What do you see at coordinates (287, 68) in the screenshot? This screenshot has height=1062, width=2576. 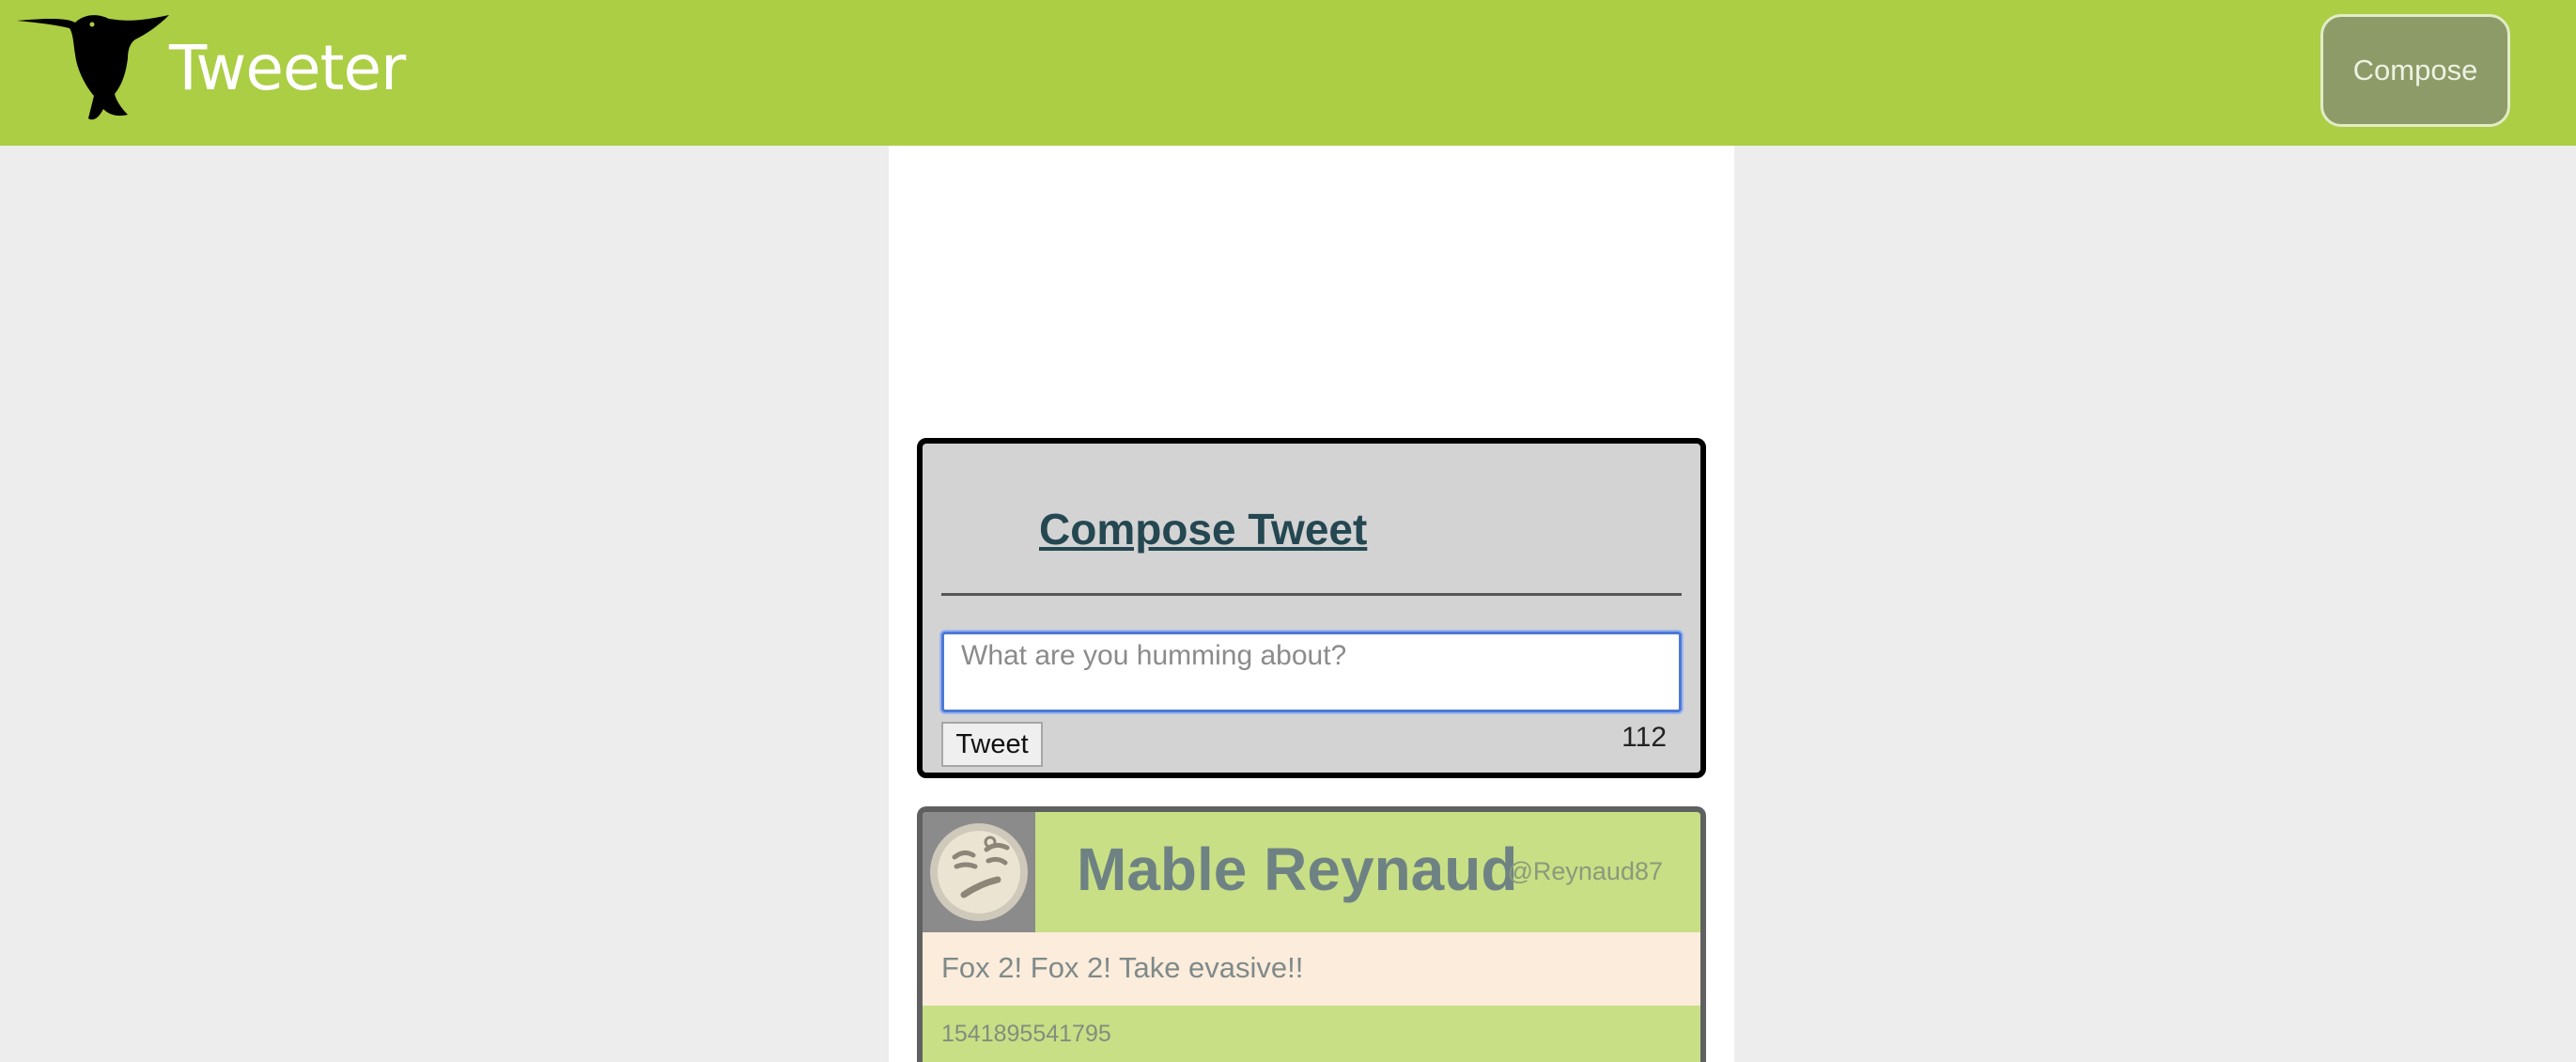 I see `brand-title: Tweeter` at bounding box center [287, 68].